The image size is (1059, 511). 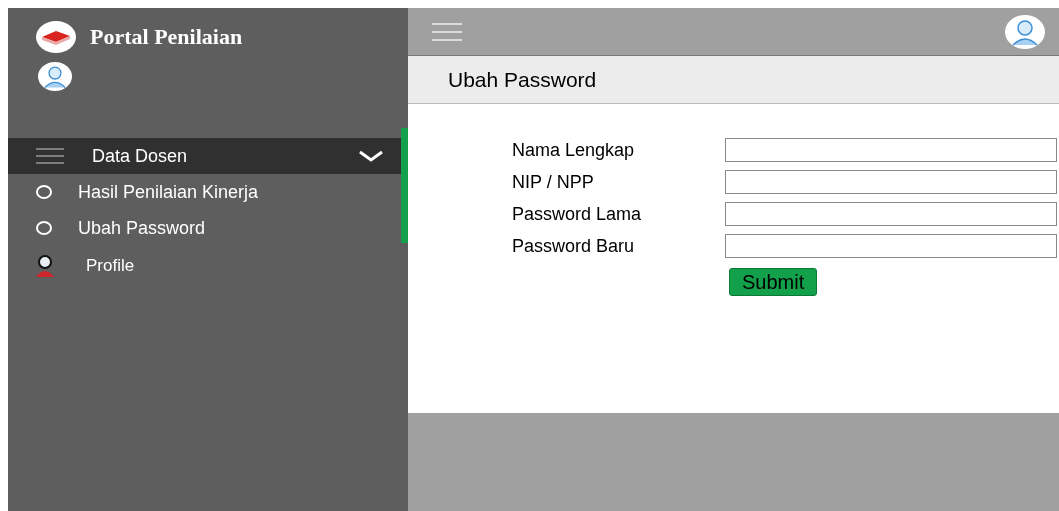 I want to click on profile-menu-item: Profile, so click(x=85, y=266).